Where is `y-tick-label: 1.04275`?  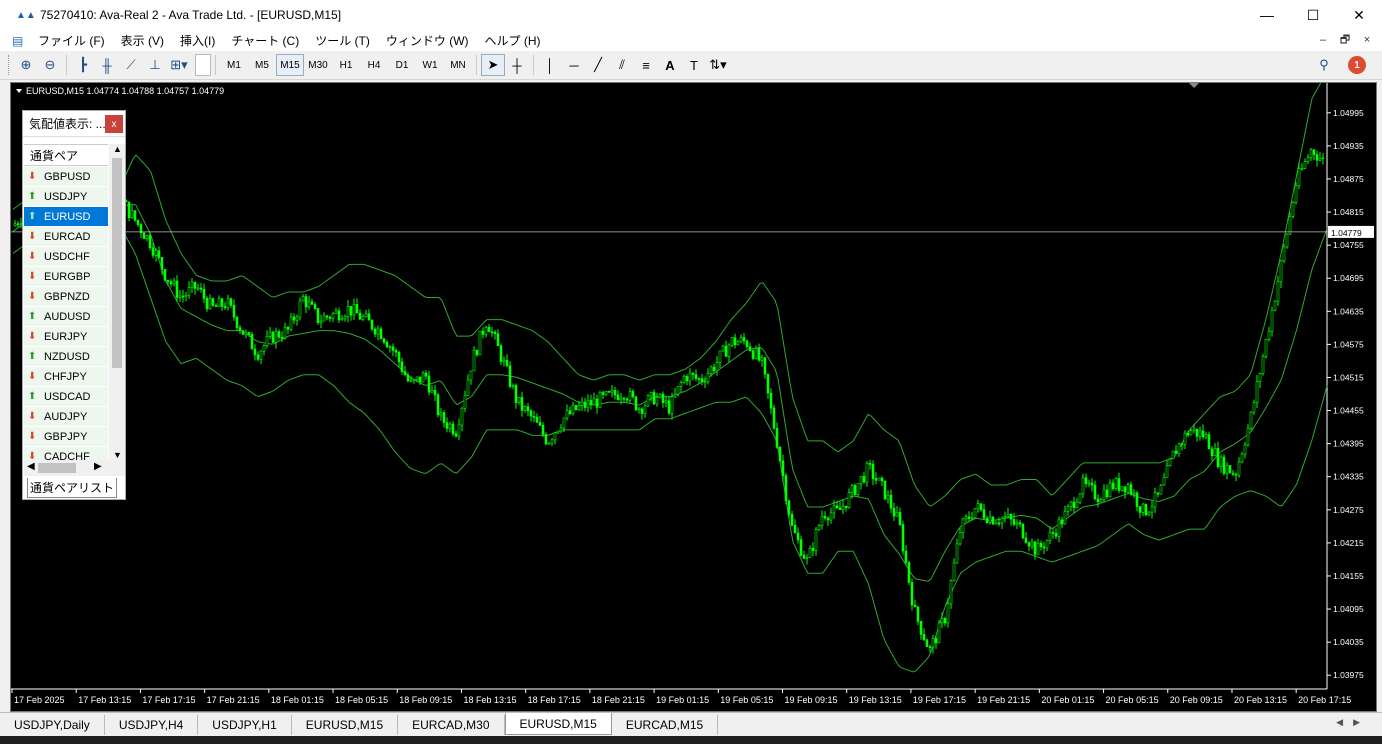
y-tick-label: 1.04275 is located at coordinates (1348, 510).